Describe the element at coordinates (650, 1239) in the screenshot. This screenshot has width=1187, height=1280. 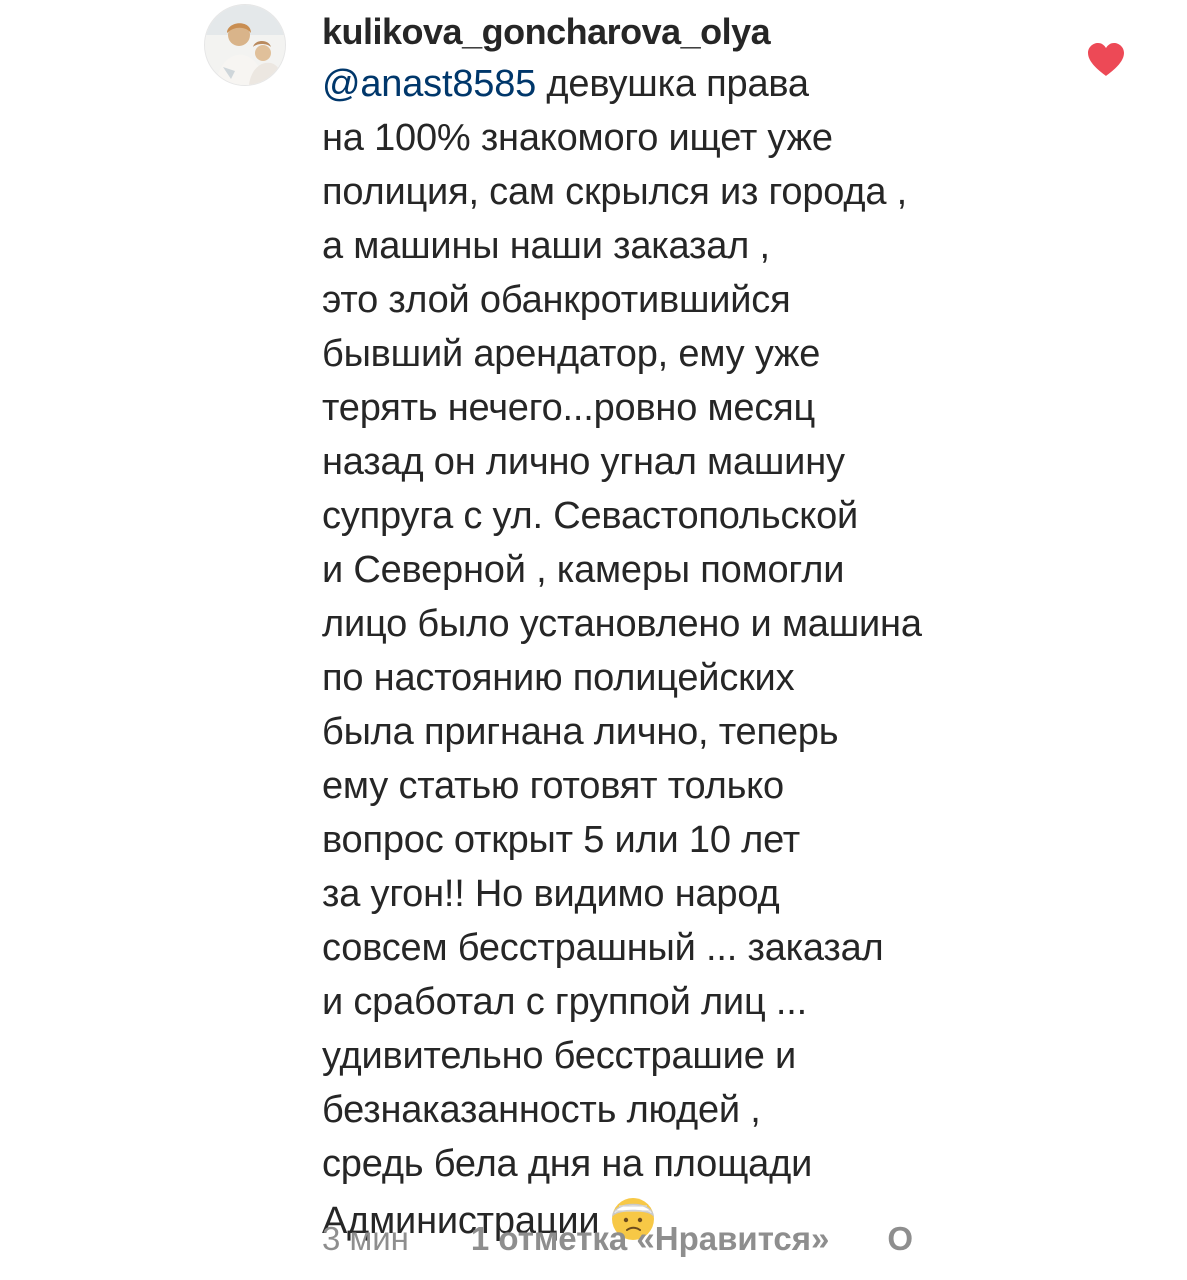
I see `comment-likes-link: 1 отметка «Нравится»` at that location.